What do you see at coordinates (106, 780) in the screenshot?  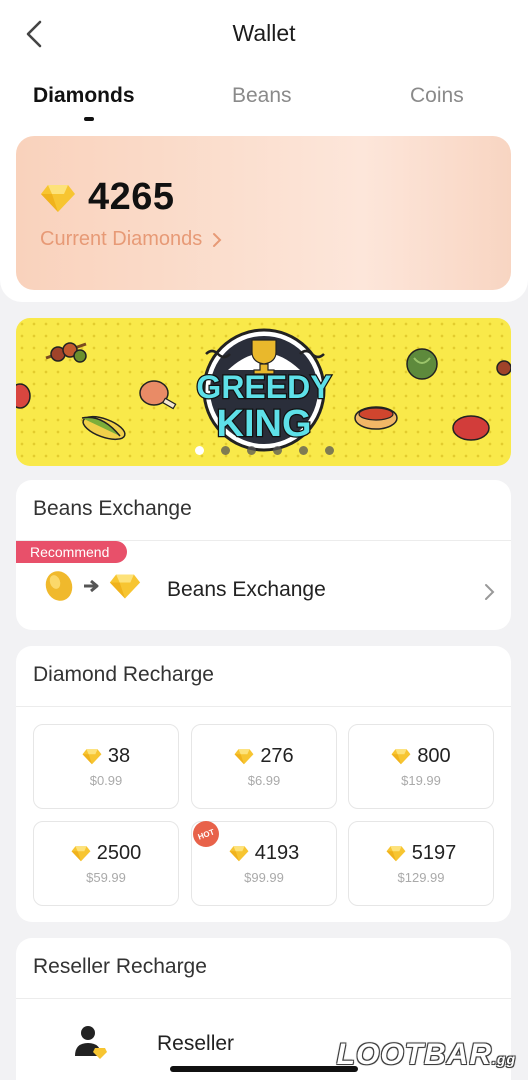 I see `pack-price: $0.99` at bounding box center [106, 780].